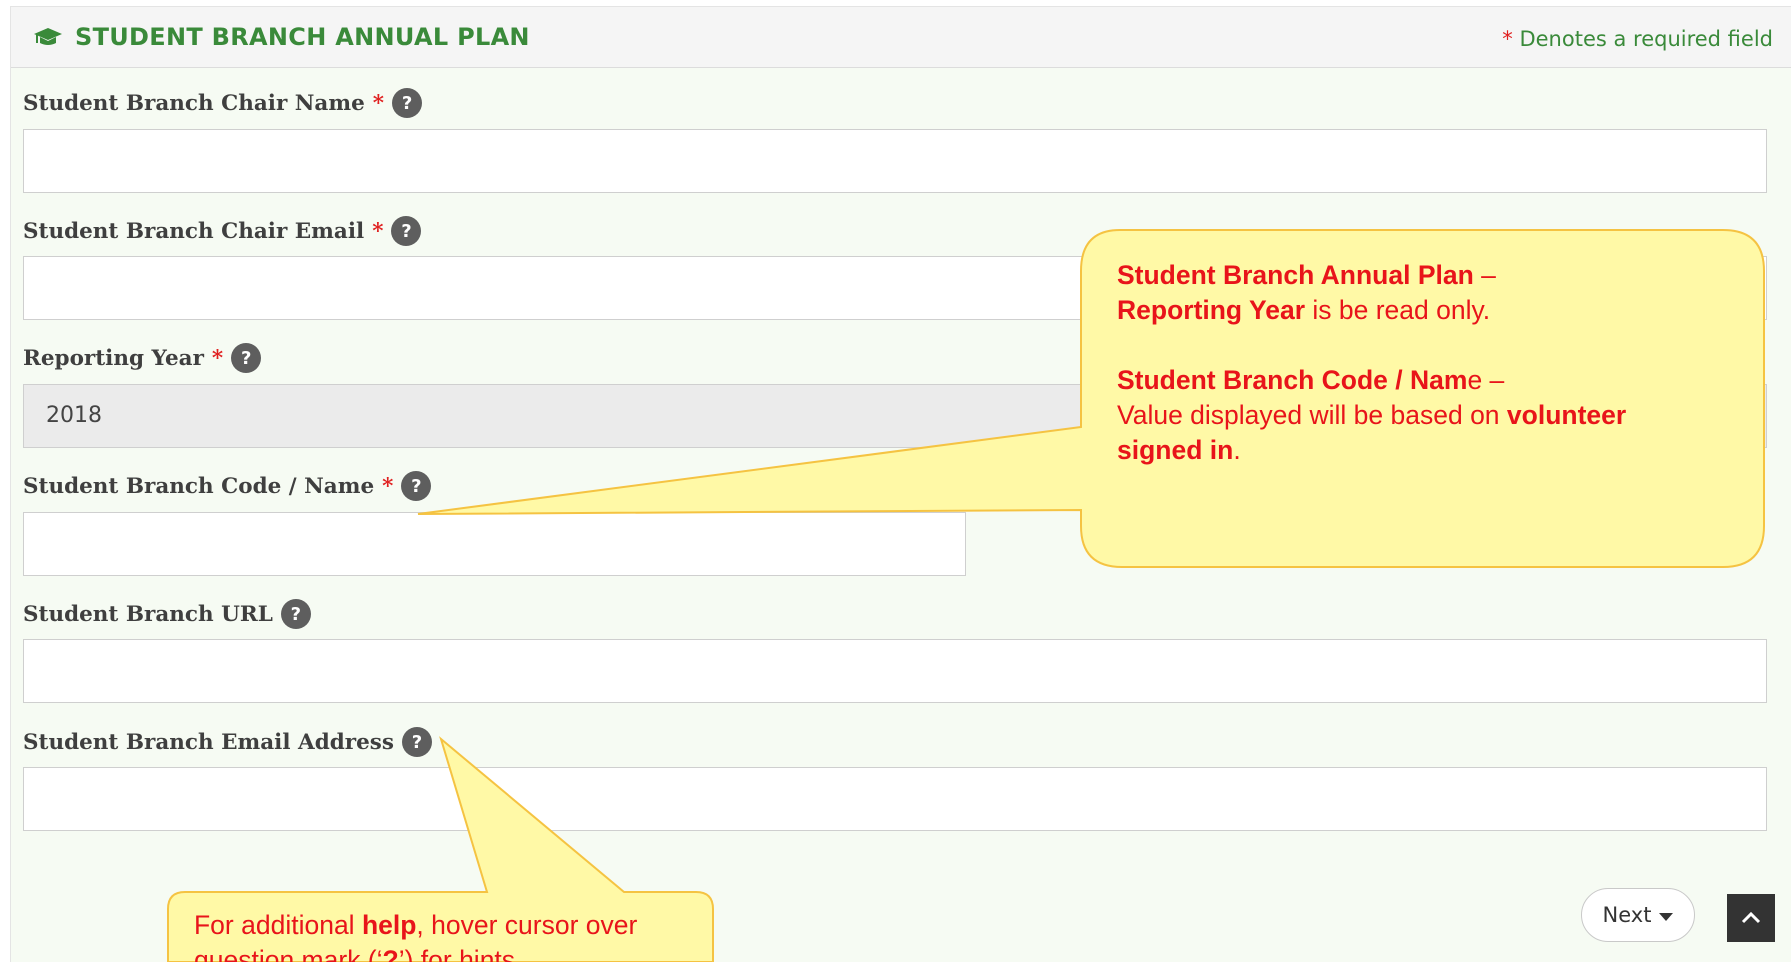  I want to click on callout-line-2: Reporting Year is be read only., so click(1427, 310).